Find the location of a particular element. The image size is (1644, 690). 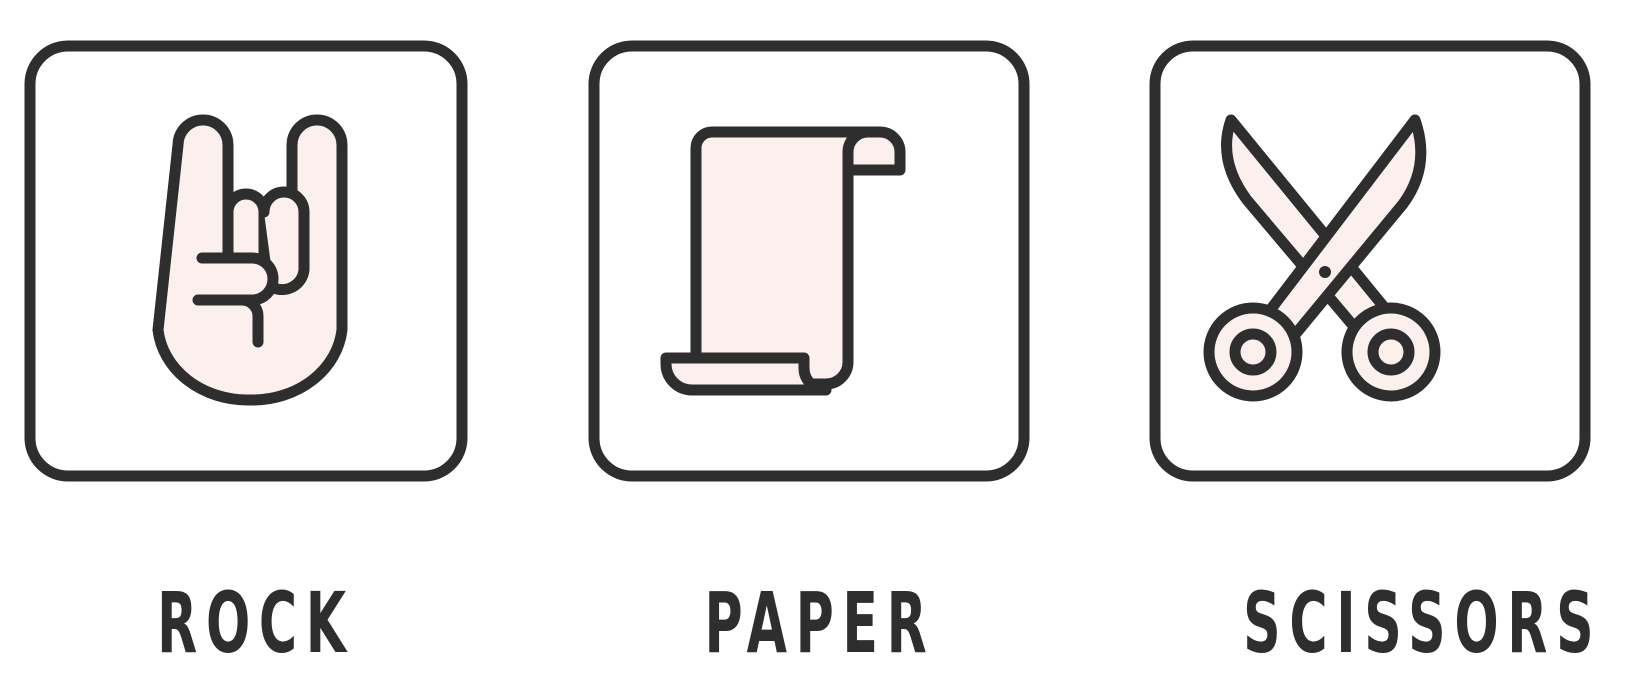

paper-label: PAPER is located at coordinates (820, 623).